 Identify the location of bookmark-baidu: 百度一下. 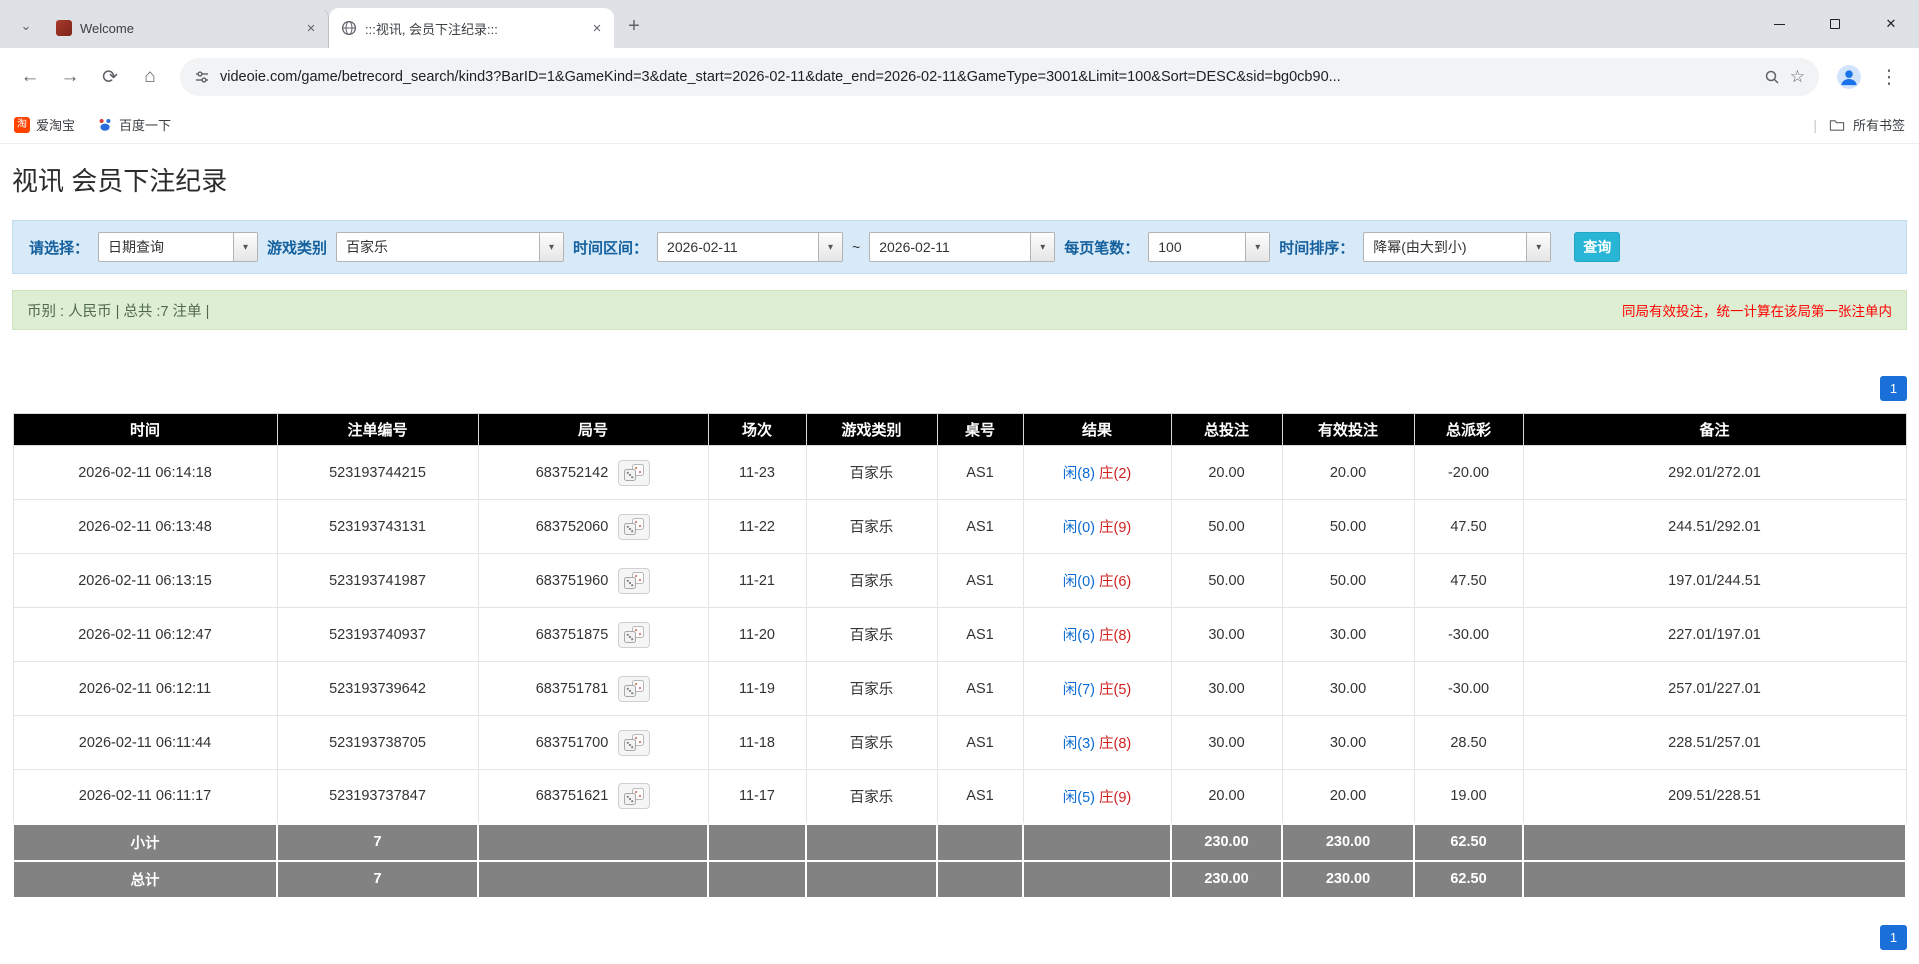
(134, 124).